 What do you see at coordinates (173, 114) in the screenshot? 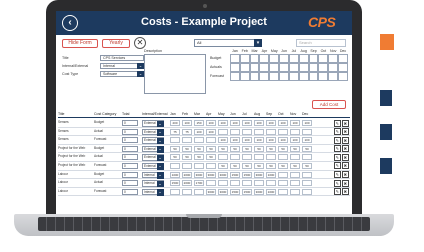
I see `column-header: Jan` at bounding box center [173, 114].